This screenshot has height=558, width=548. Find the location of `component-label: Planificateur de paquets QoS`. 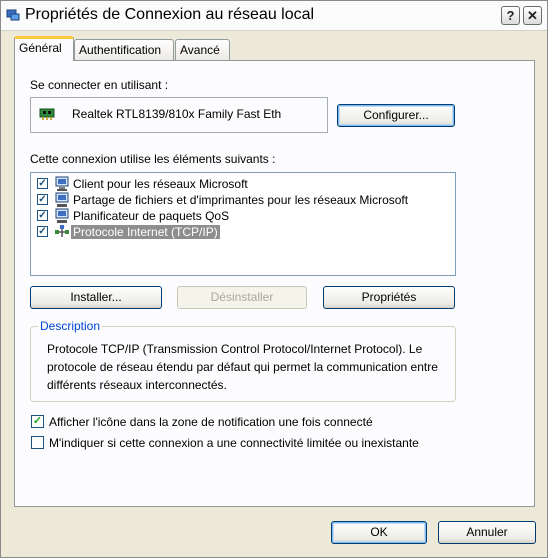

component-label: Planificateur de paquets QoS is located at coordinates (151, 216).